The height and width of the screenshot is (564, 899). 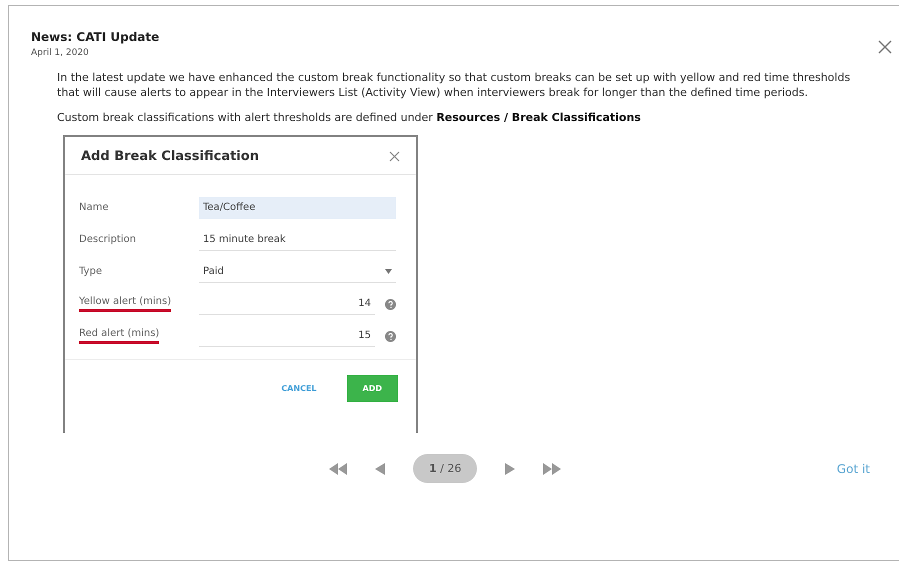 What do you see at coordinates (445, 468) in the screenshot?
I see `page-indicator: 1 / 26` at bounding box center [445, 468].